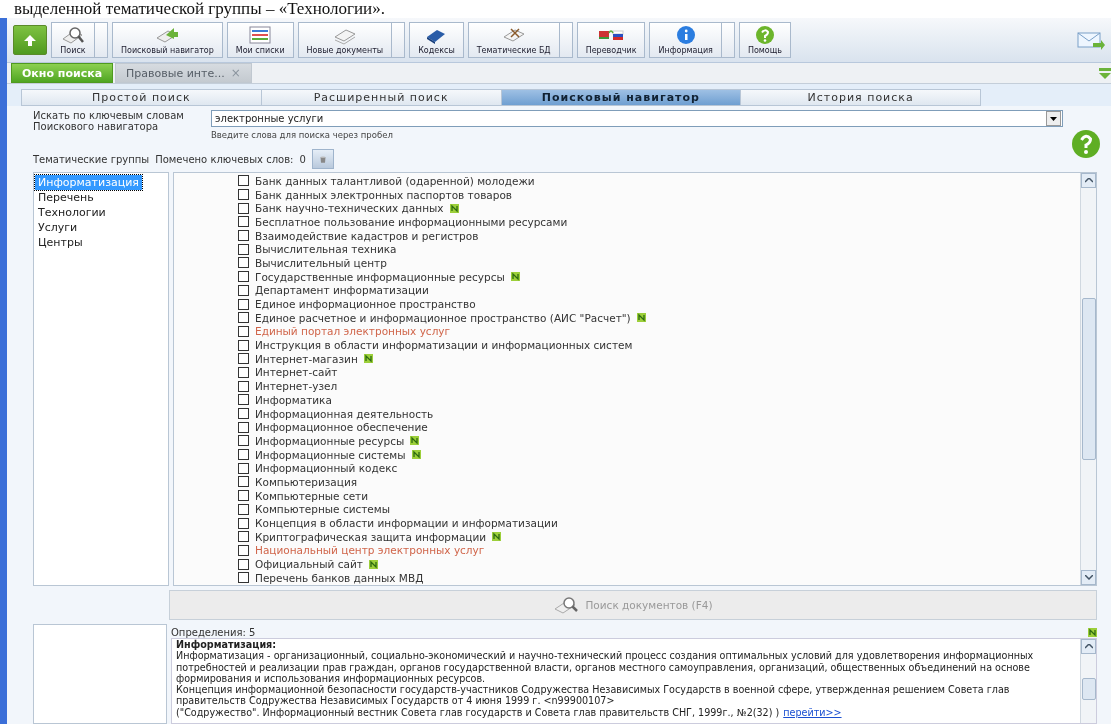 Image resolution: width=1111 pixels, height=724 pixels. I want to click on definition-title: Информатизация:, so click(227, 645).